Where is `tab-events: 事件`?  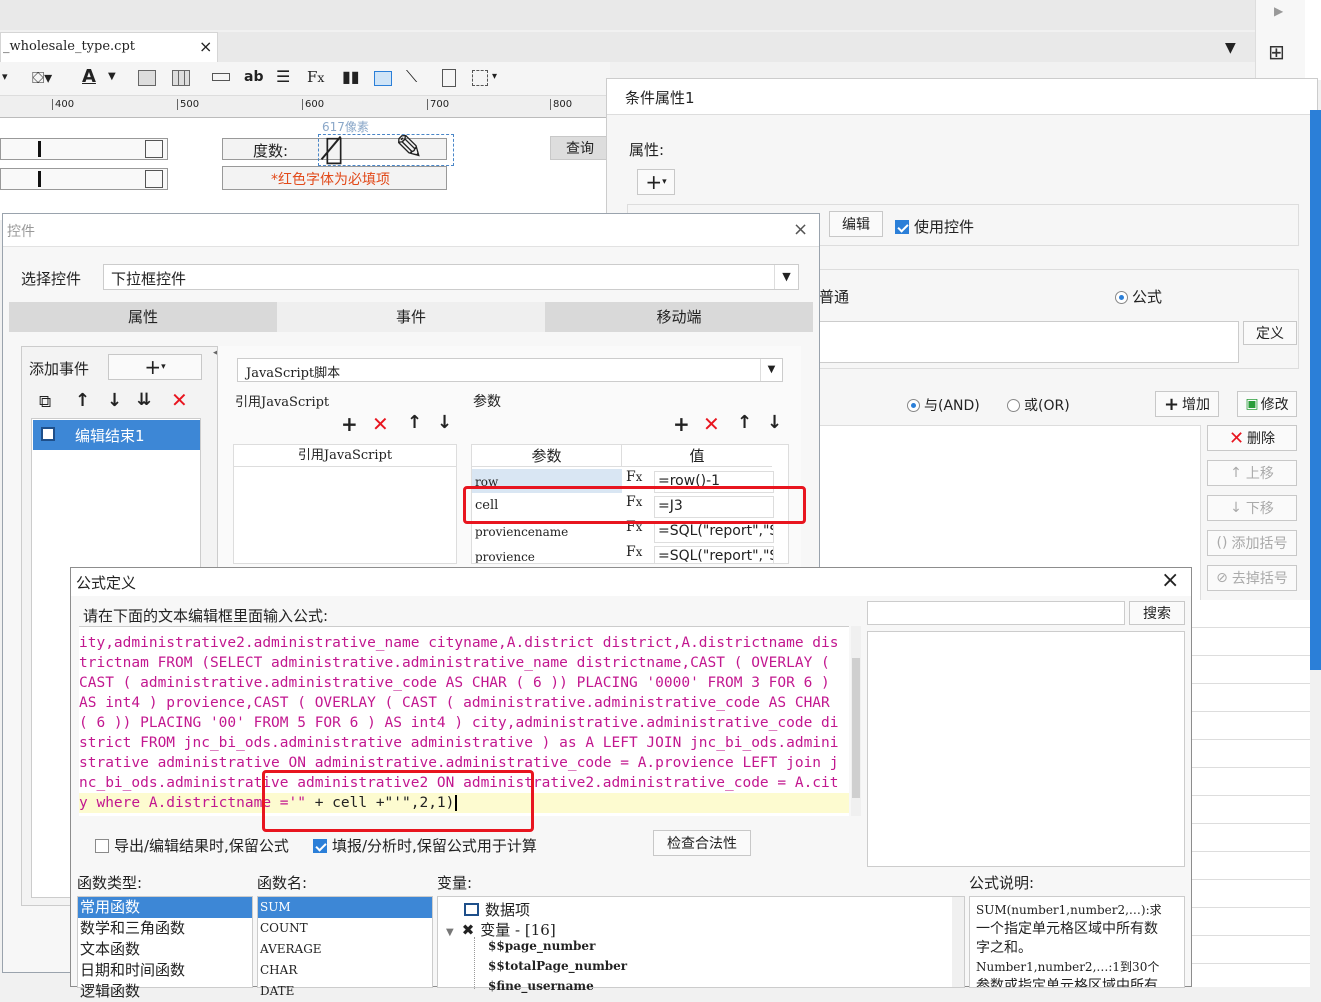 tab-events: 事件 is located at coordinates (411, 317).